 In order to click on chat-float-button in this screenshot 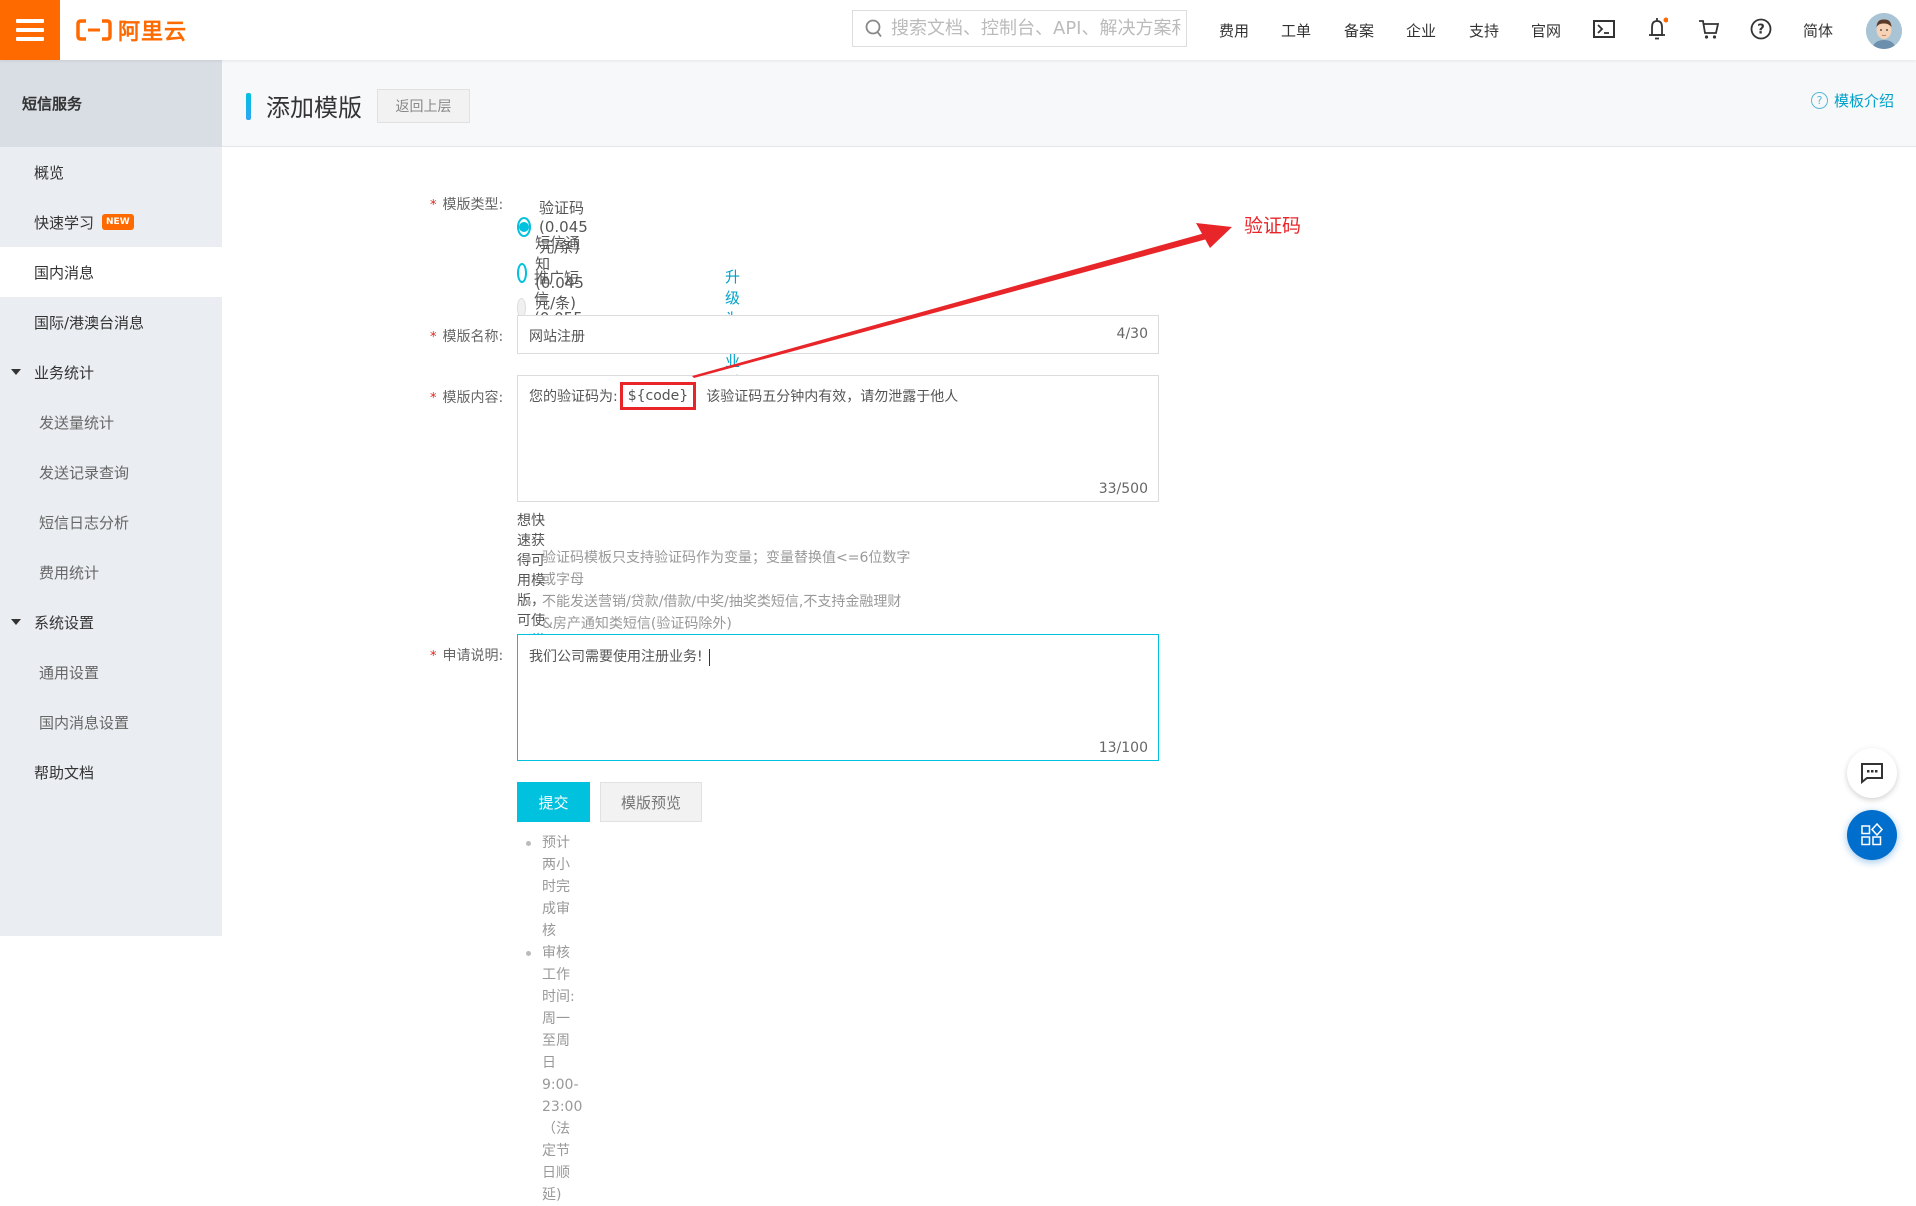, I will do `click(1872, 773)`.